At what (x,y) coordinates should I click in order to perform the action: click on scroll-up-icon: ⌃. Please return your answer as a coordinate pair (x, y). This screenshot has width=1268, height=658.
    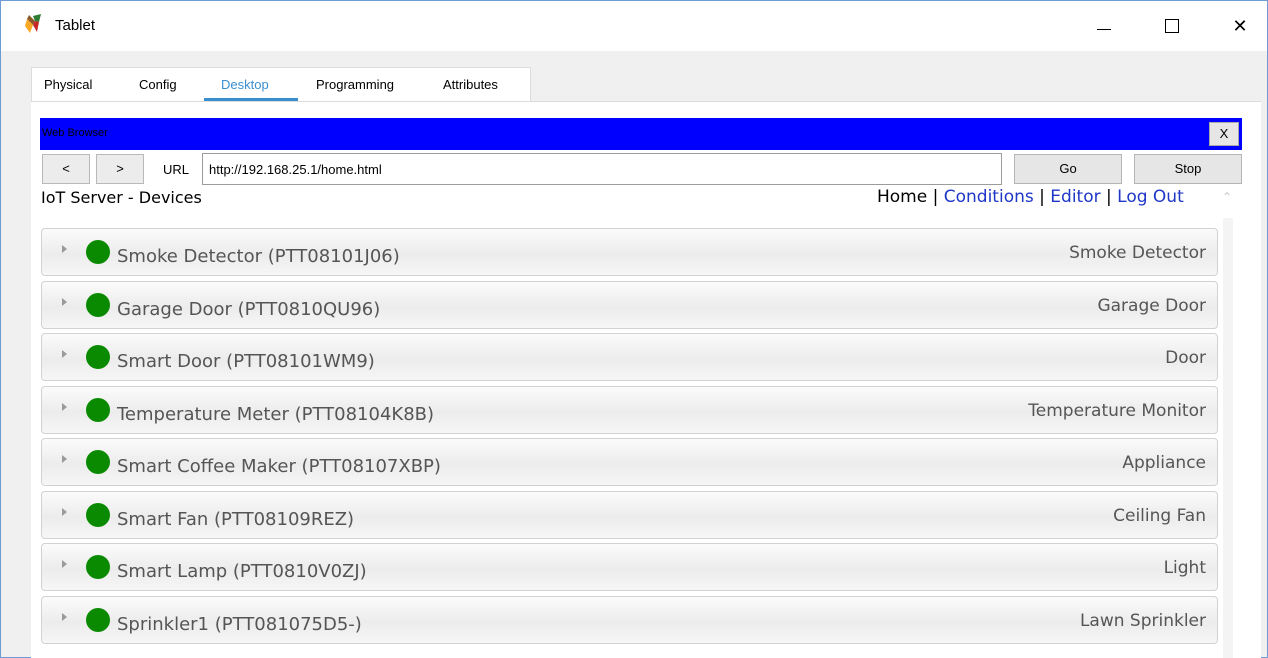
    Looking at the image, I should click on (1227, 197).